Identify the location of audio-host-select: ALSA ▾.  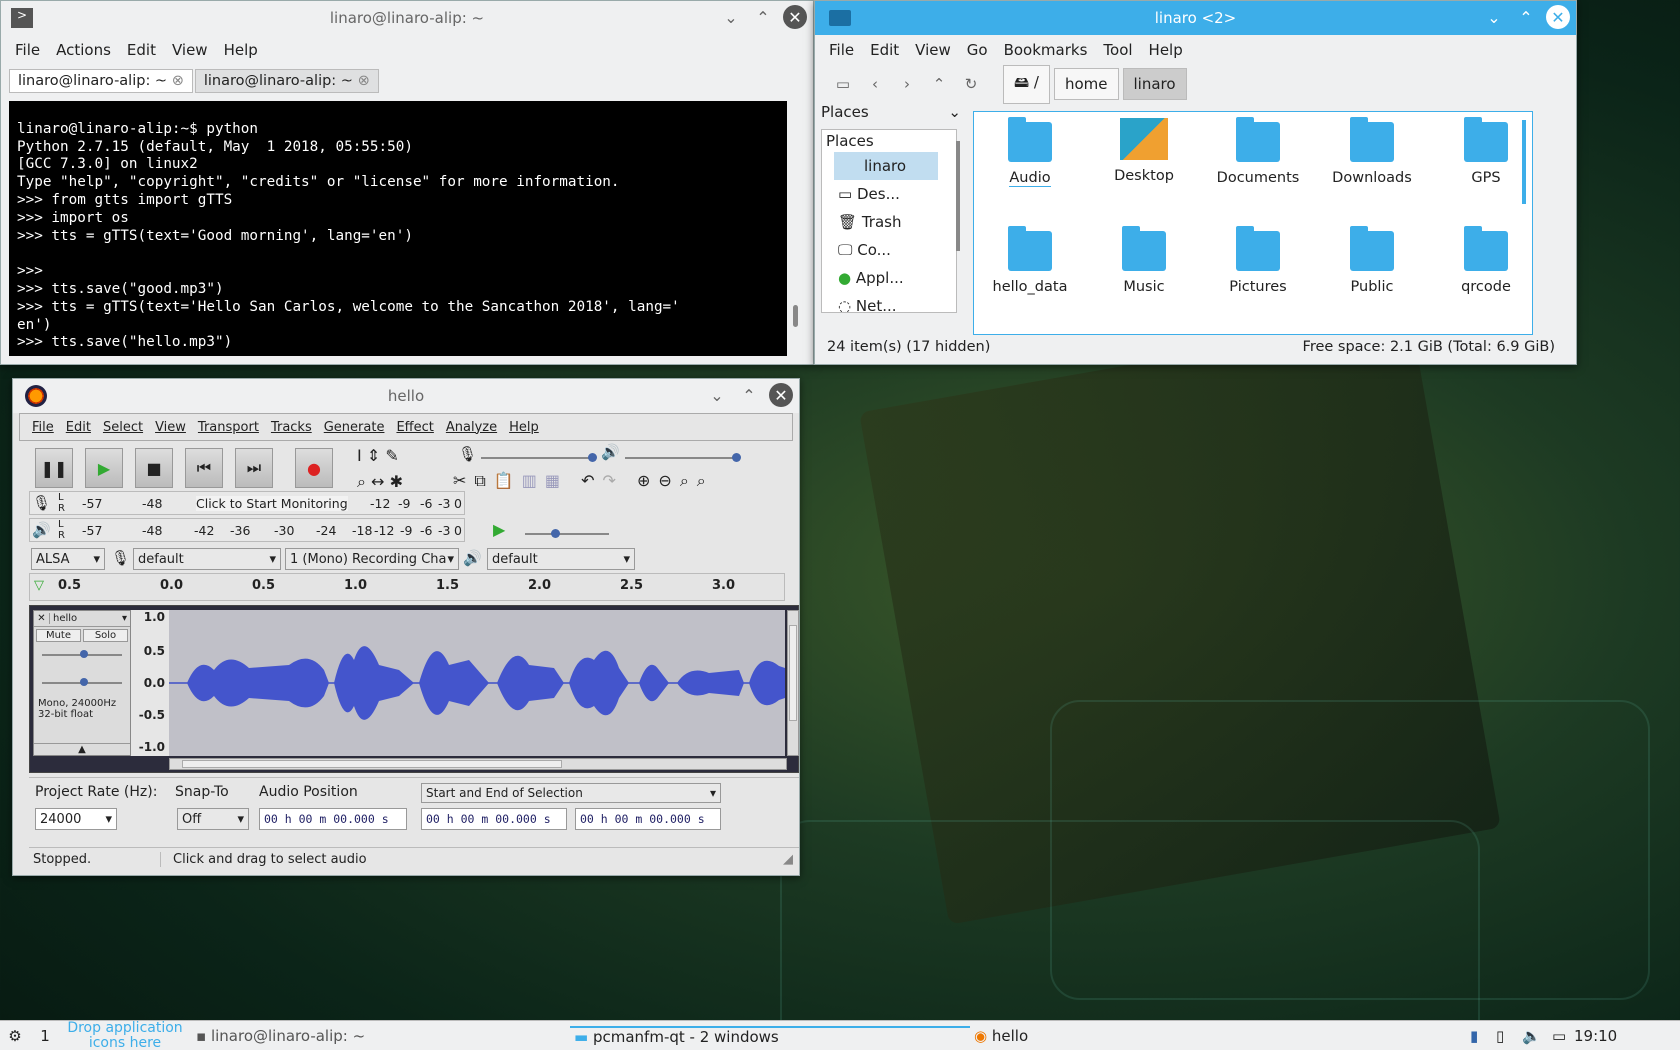
(68, 559).